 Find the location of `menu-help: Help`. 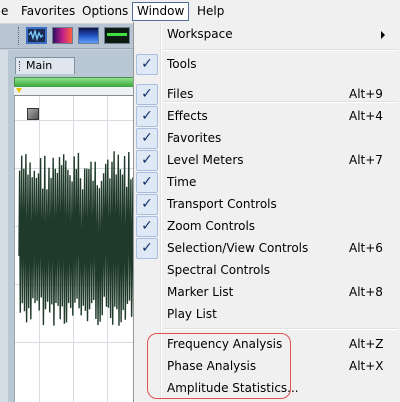

menu-help: Help is located at coordinates (210, 11).